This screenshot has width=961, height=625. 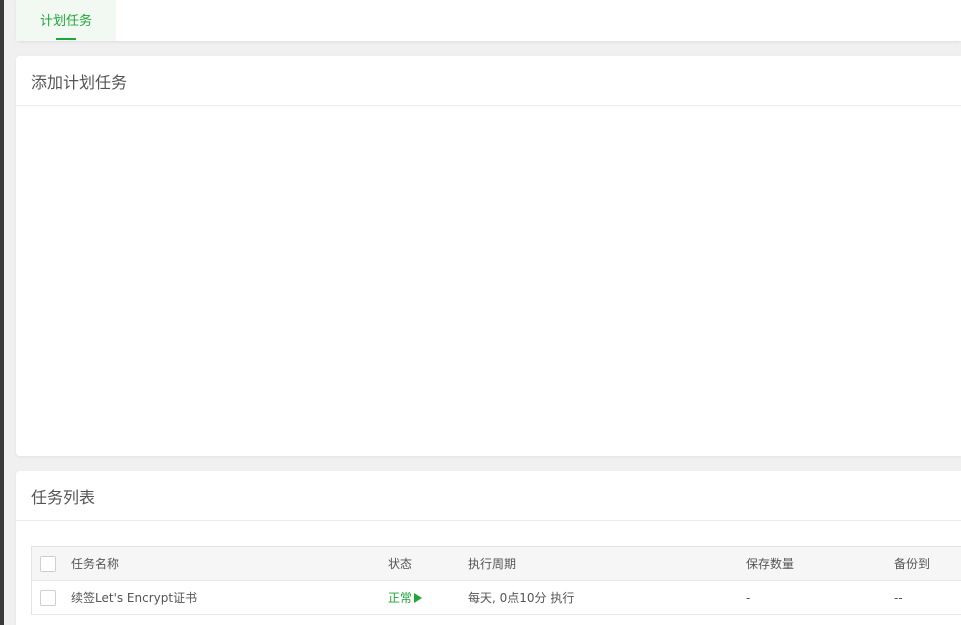 I want to click on add-task-title: 添加计划任务, so click(x=79, y=82).